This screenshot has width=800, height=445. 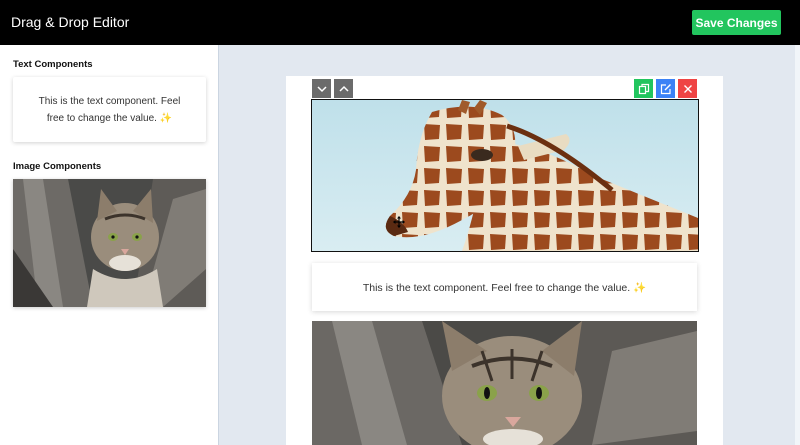 What do you see at coordinates (400, 22) in the screenshot?
I see `top-bar: Drag & Drop Editor Save Changes` at bounding box center [400, 22].